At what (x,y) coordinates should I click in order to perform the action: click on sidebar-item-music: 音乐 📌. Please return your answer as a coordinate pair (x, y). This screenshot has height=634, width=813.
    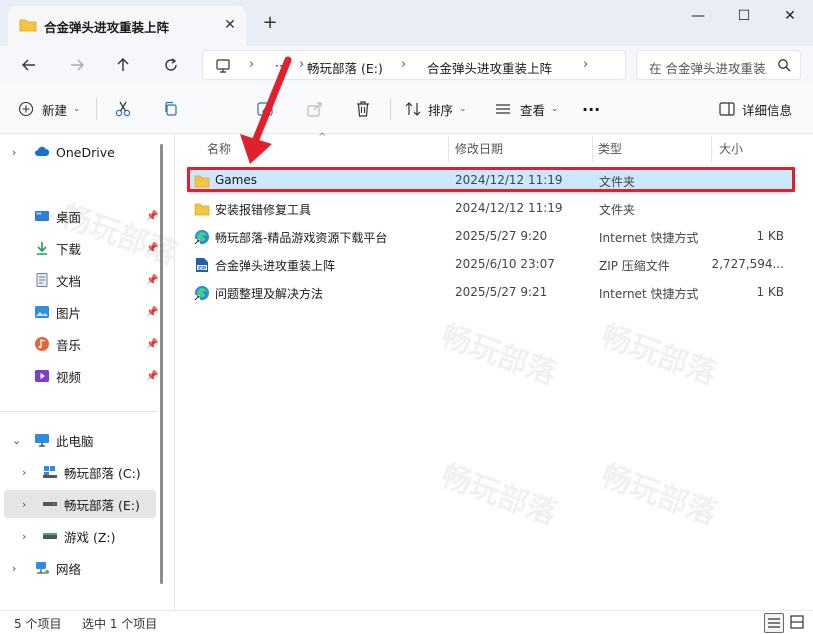
    Looking at the image, I should click on (81, 344).